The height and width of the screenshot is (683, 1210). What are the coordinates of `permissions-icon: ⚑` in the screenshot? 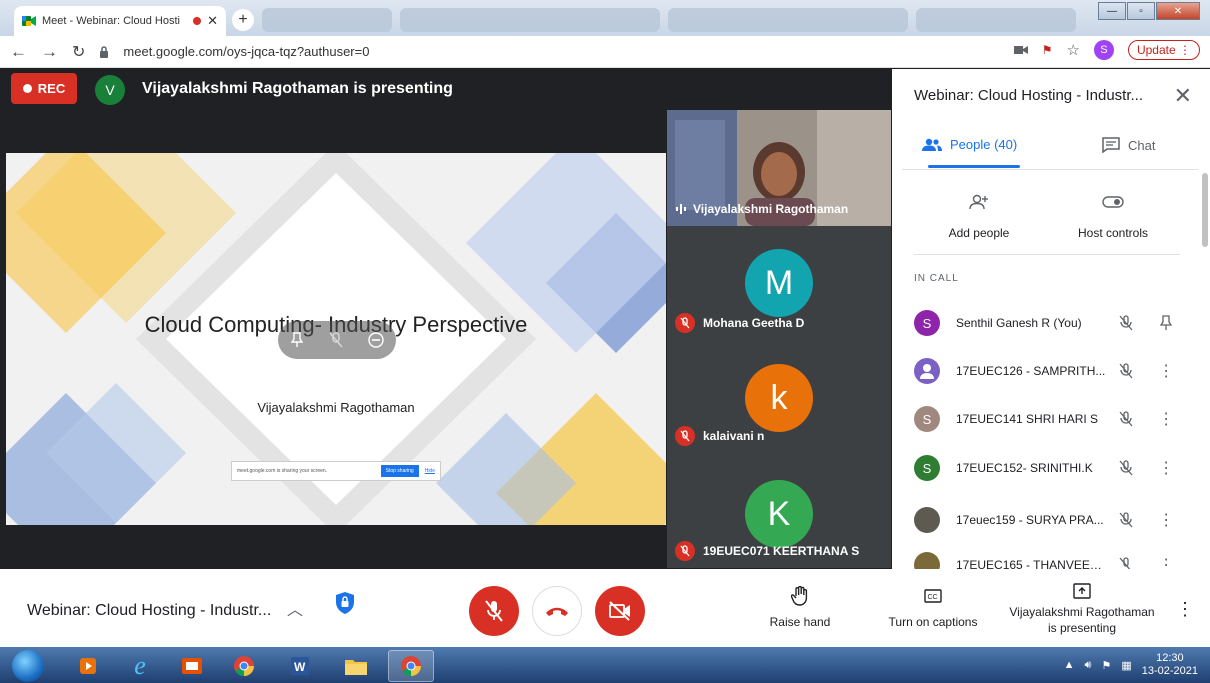 It's located at (1047, 50).